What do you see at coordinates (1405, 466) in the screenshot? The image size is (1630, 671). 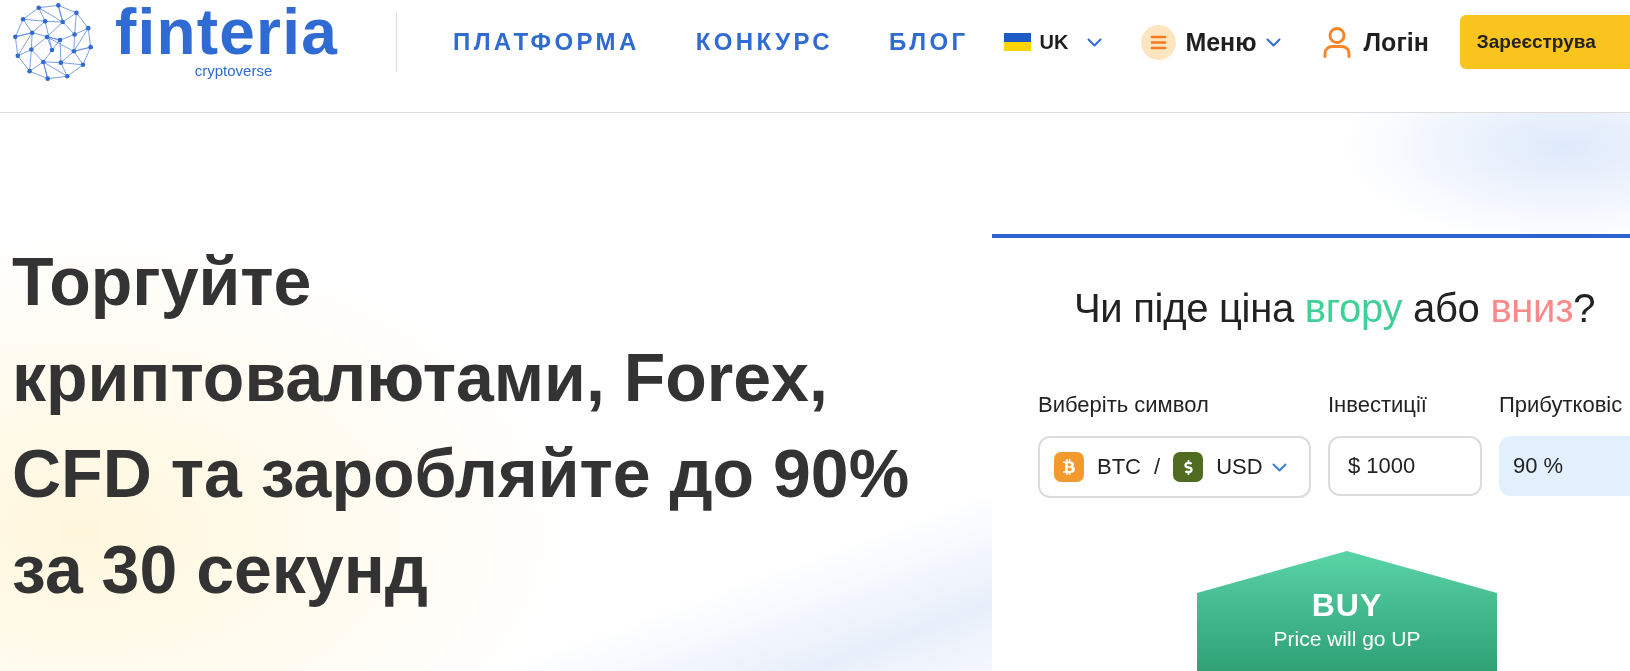 I see `investment-field: $ 1000` at bounding box center [1405, 466].